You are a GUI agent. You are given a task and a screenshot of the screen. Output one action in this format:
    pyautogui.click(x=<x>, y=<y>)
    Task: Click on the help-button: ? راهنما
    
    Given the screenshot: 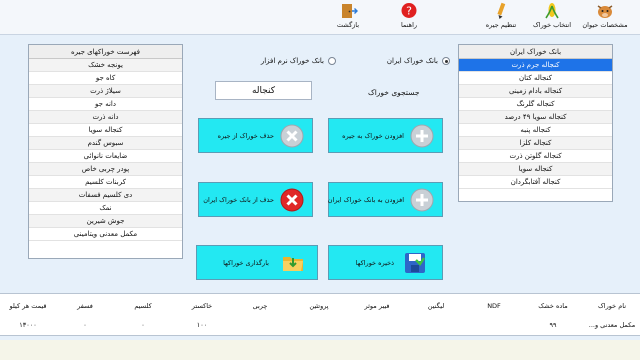 What is the action you would take?
    pyautogui.click(x=409, y=17)
    